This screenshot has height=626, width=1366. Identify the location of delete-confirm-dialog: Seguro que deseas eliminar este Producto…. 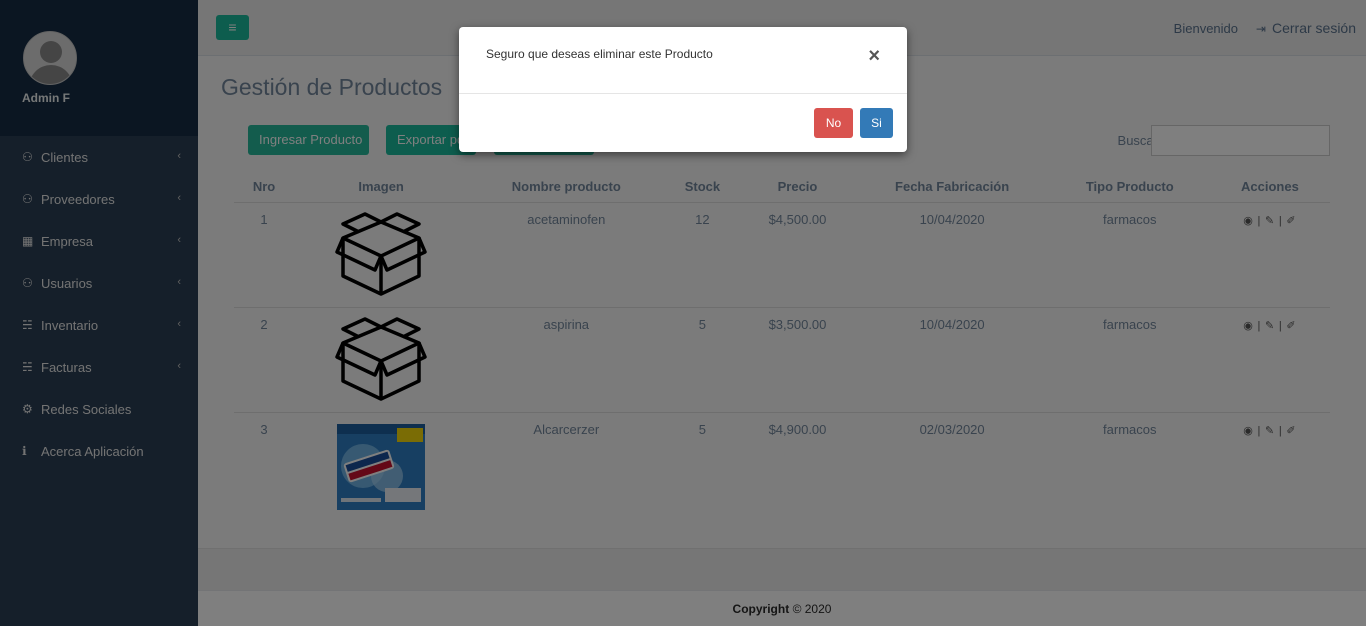
(683, 89).